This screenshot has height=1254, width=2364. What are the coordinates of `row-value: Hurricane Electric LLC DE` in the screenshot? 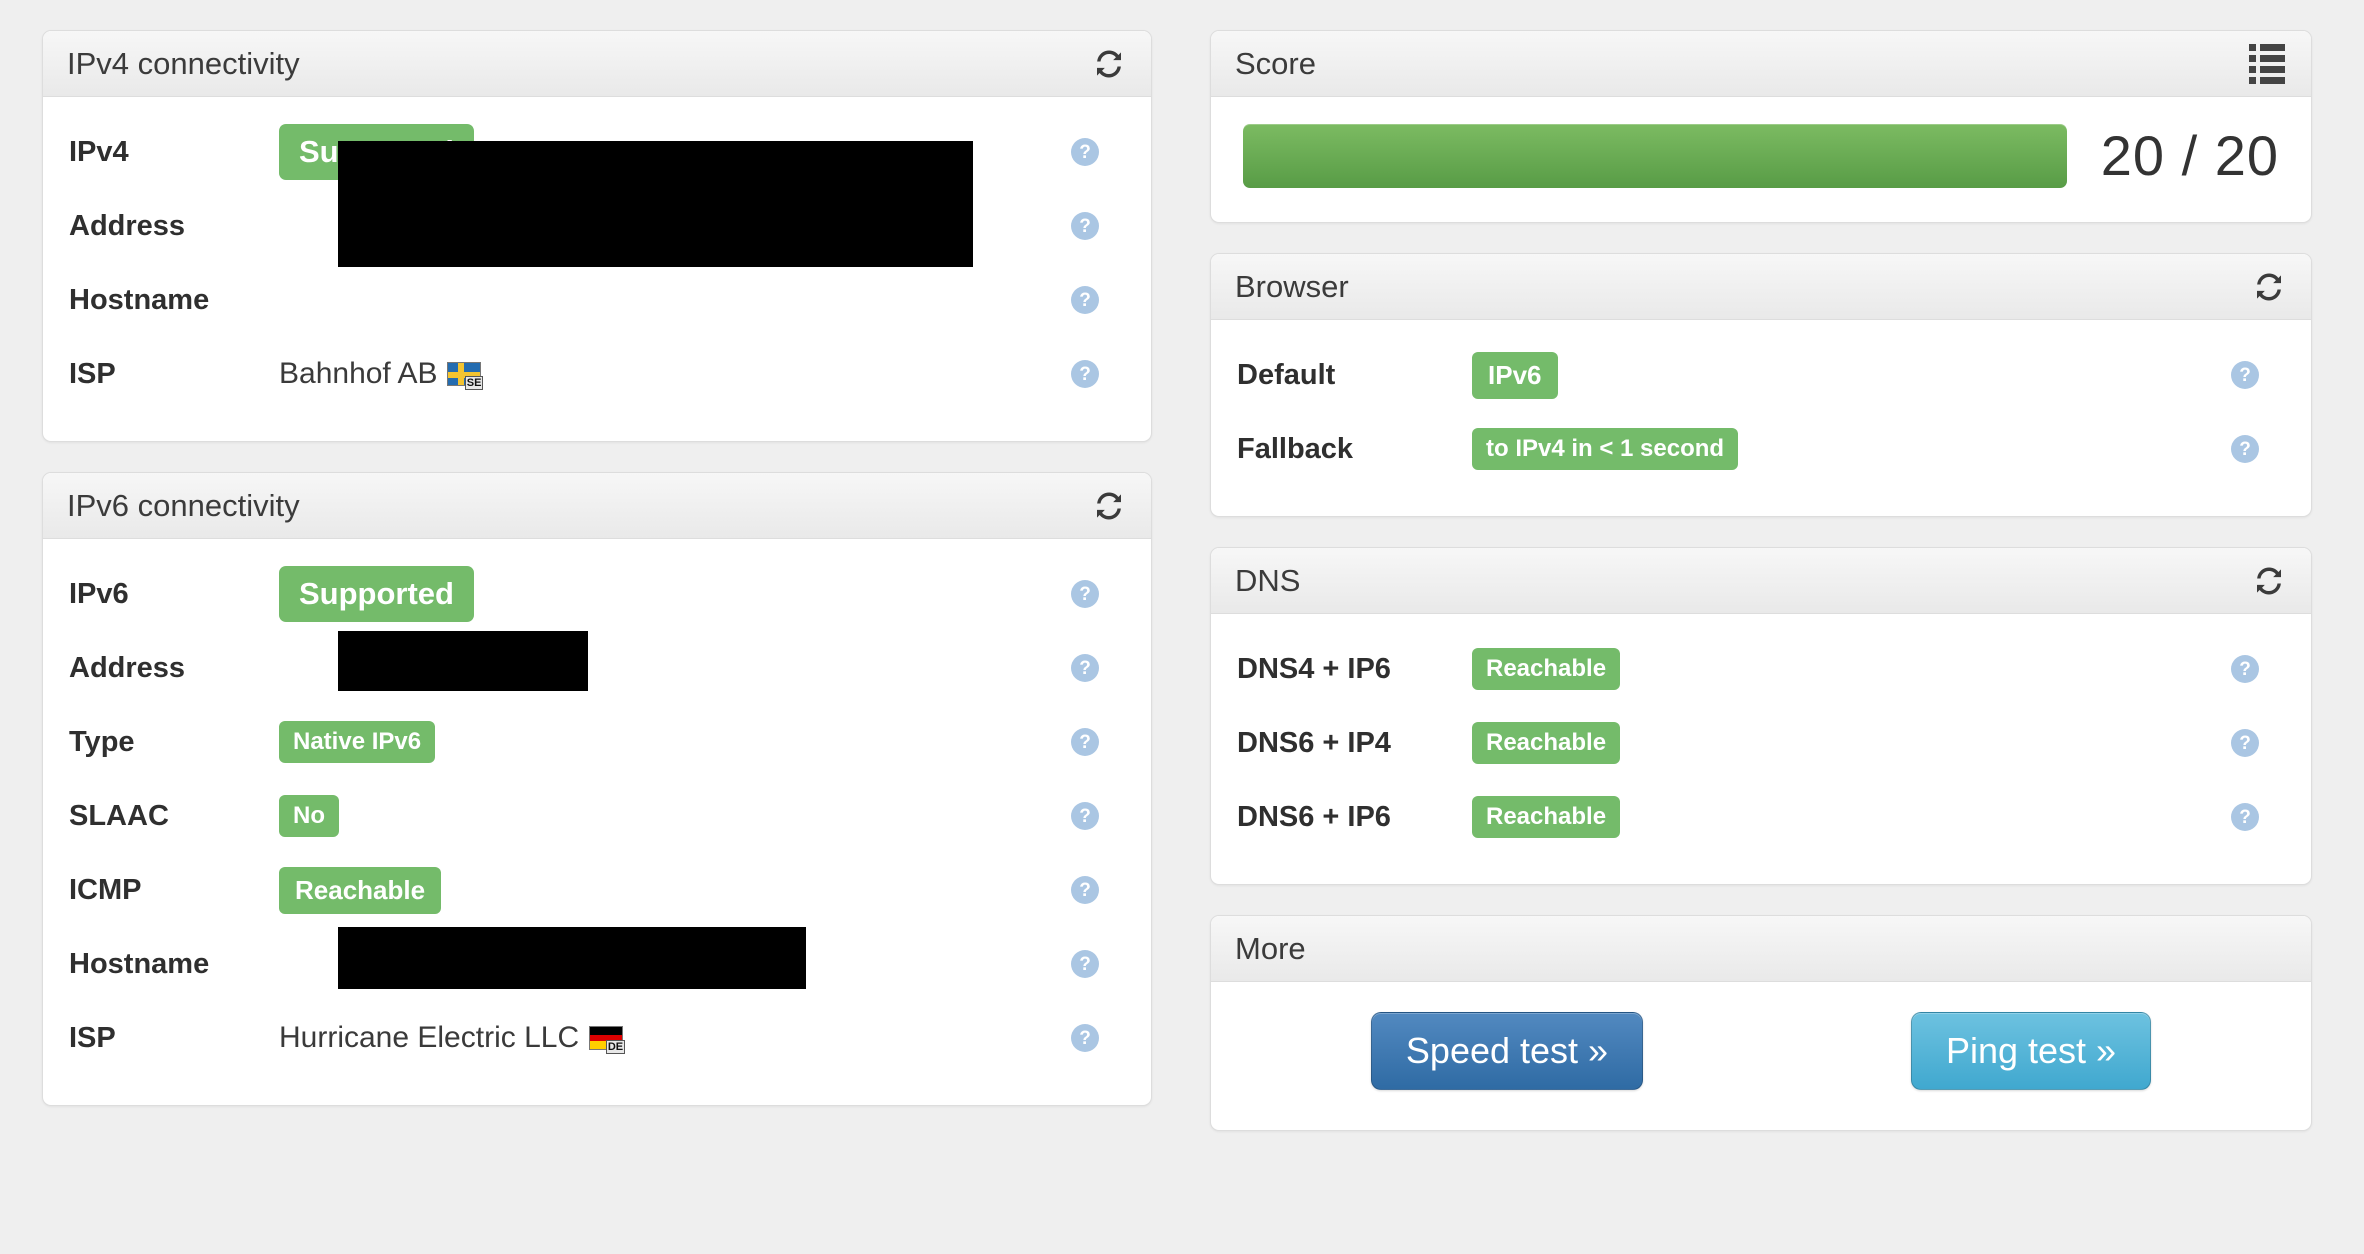 It's located at (702, 1038).